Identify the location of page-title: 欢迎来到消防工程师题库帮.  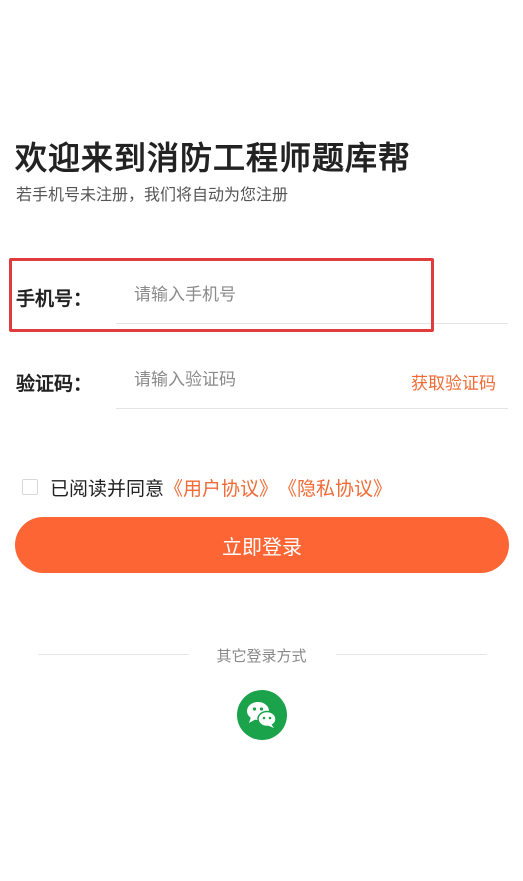
(213, 158).